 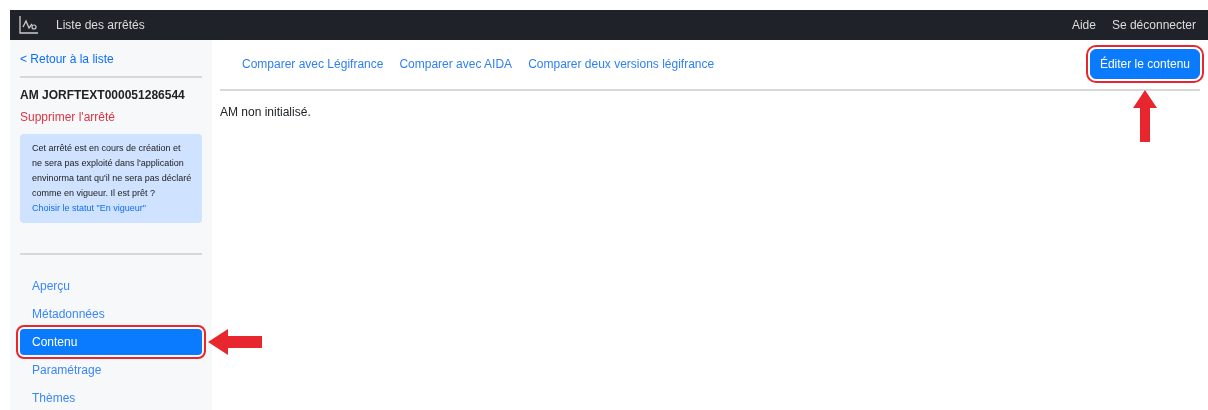 I want to click on status-link: Choisir le statut "En vigueur", so click(x=89, y=208).